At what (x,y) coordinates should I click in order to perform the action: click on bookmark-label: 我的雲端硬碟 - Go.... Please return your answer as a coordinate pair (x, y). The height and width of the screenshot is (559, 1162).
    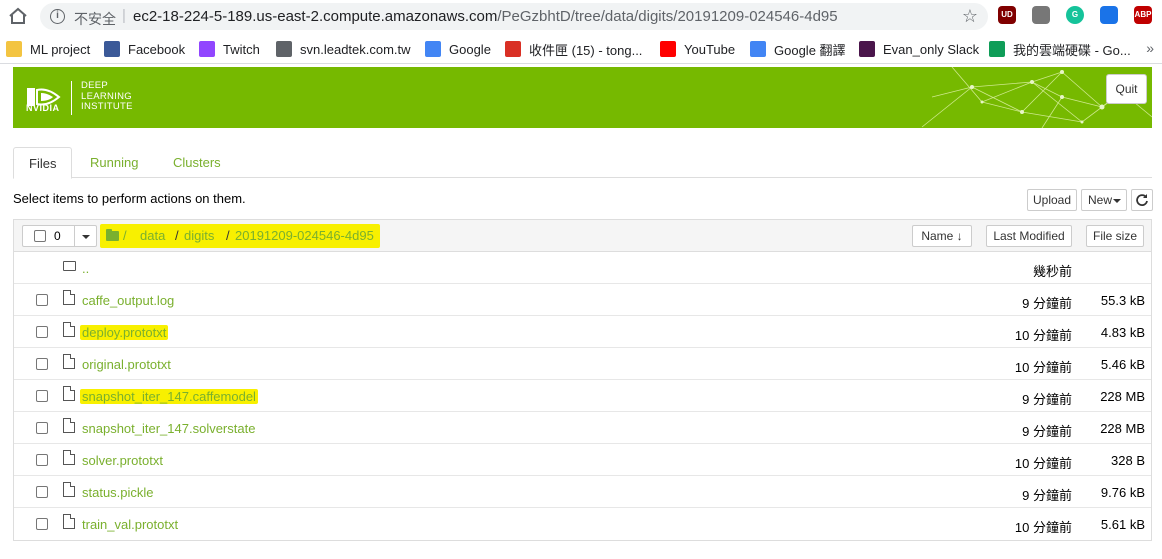
    Looking at the image, I should click on (1072, 50).